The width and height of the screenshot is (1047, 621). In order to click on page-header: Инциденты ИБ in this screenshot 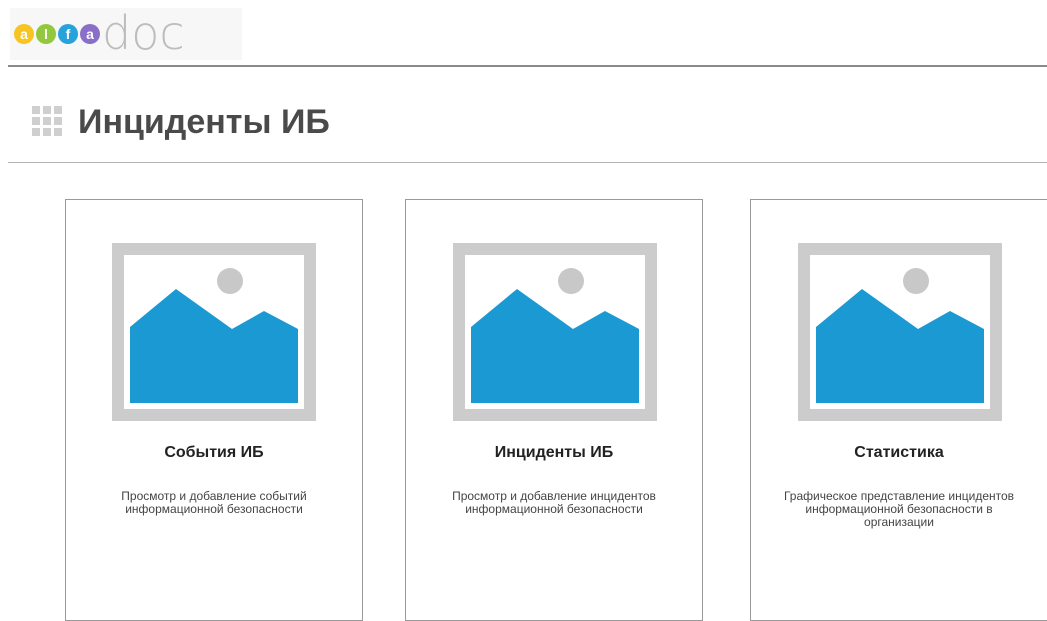, I will do `click(181, 122)`.